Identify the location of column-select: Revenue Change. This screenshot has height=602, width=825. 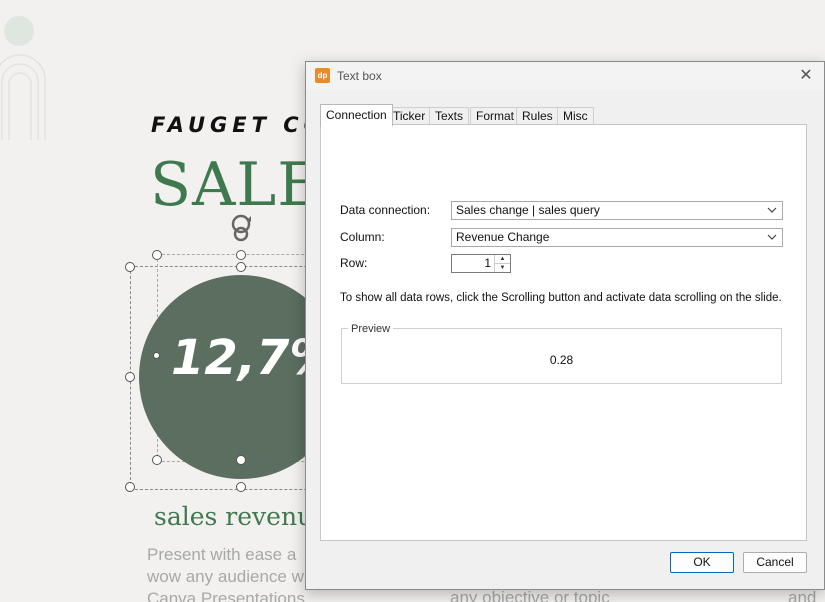
(617, 237).